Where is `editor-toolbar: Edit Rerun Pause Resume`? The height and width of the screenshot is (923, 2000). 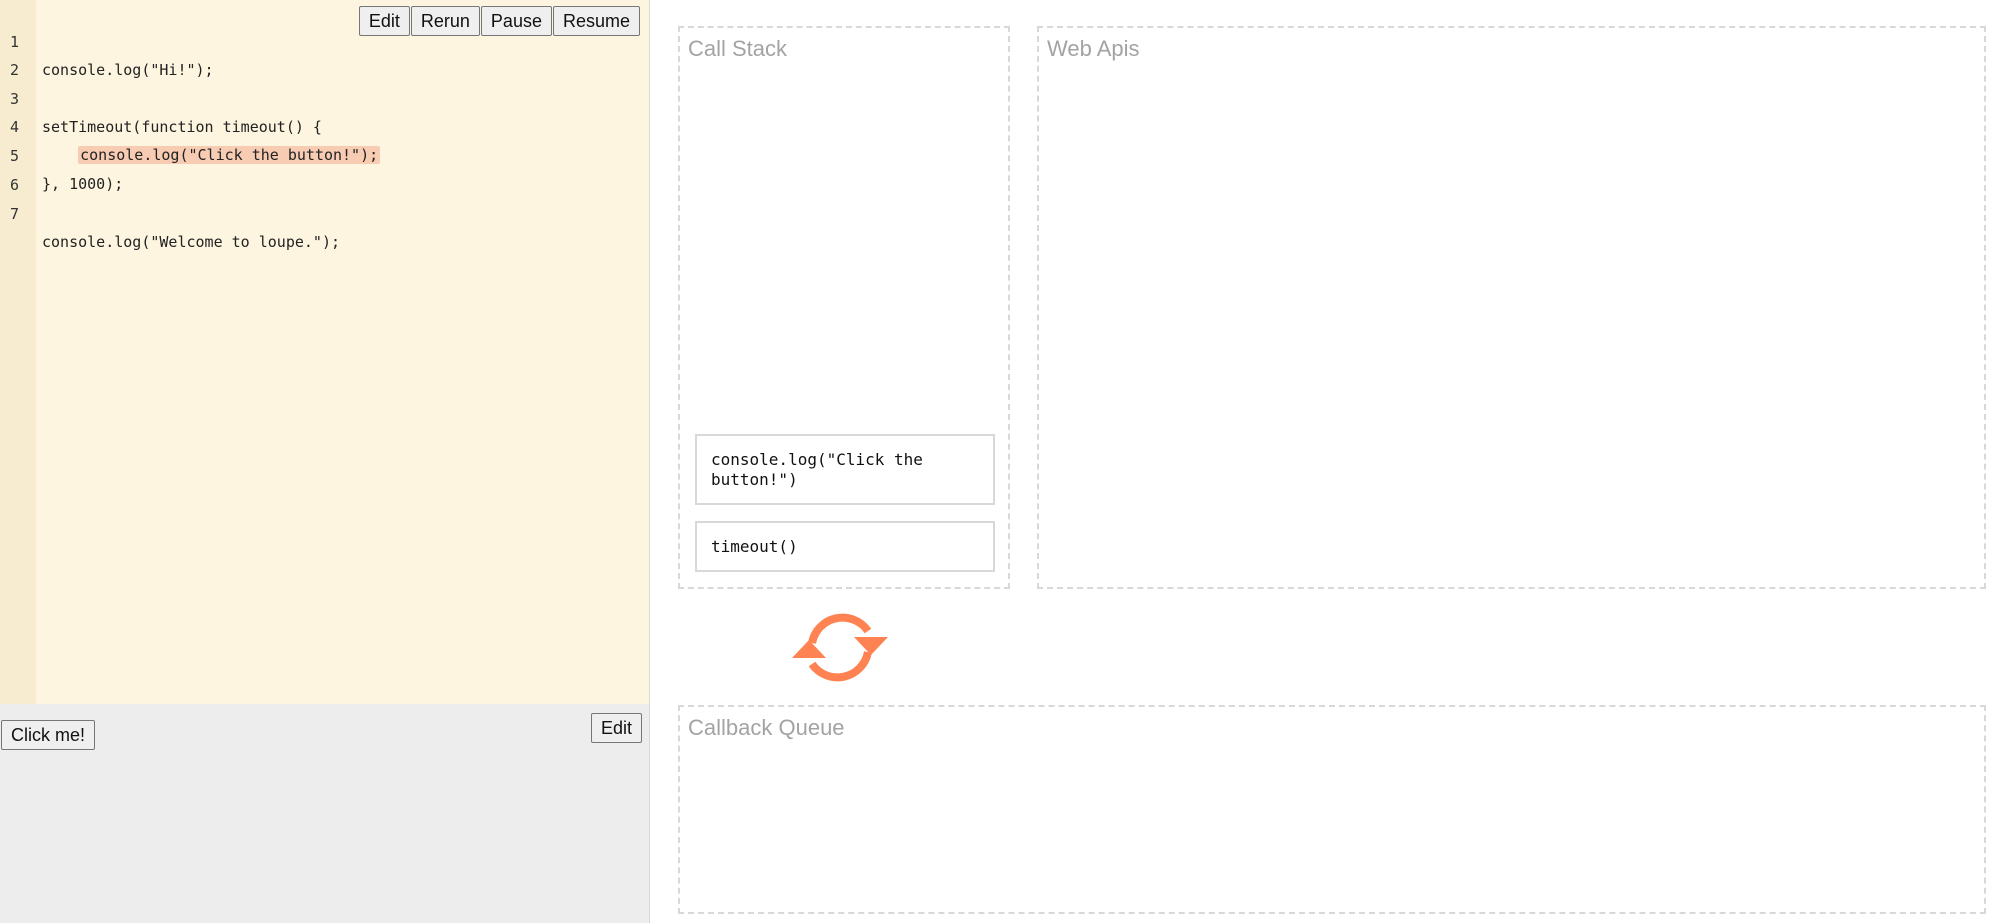 editor-toolbar: Edit Rerun Pause Resume is located at coordinates (499, 21).